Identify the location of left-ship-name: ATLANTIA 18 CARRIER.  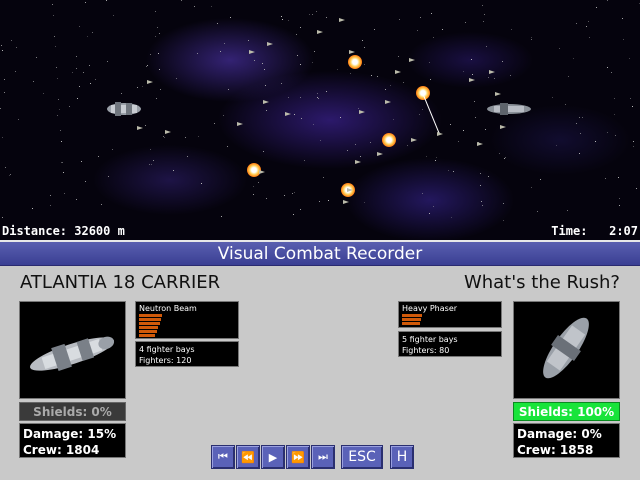
(120, 282).